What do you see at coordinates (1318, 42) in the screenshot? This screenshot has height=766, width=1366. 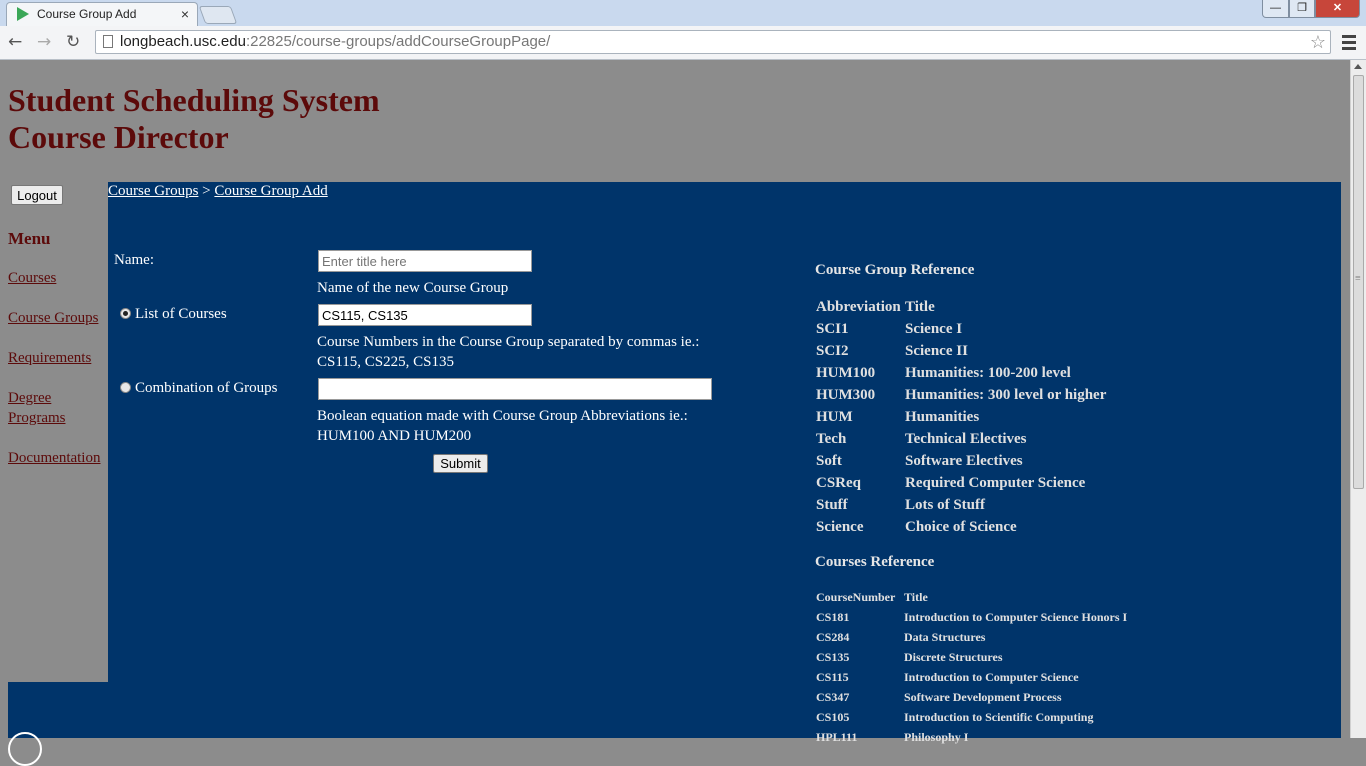 I see `bookmark-star-icon: ☆` at bounding box center [1318, 42].